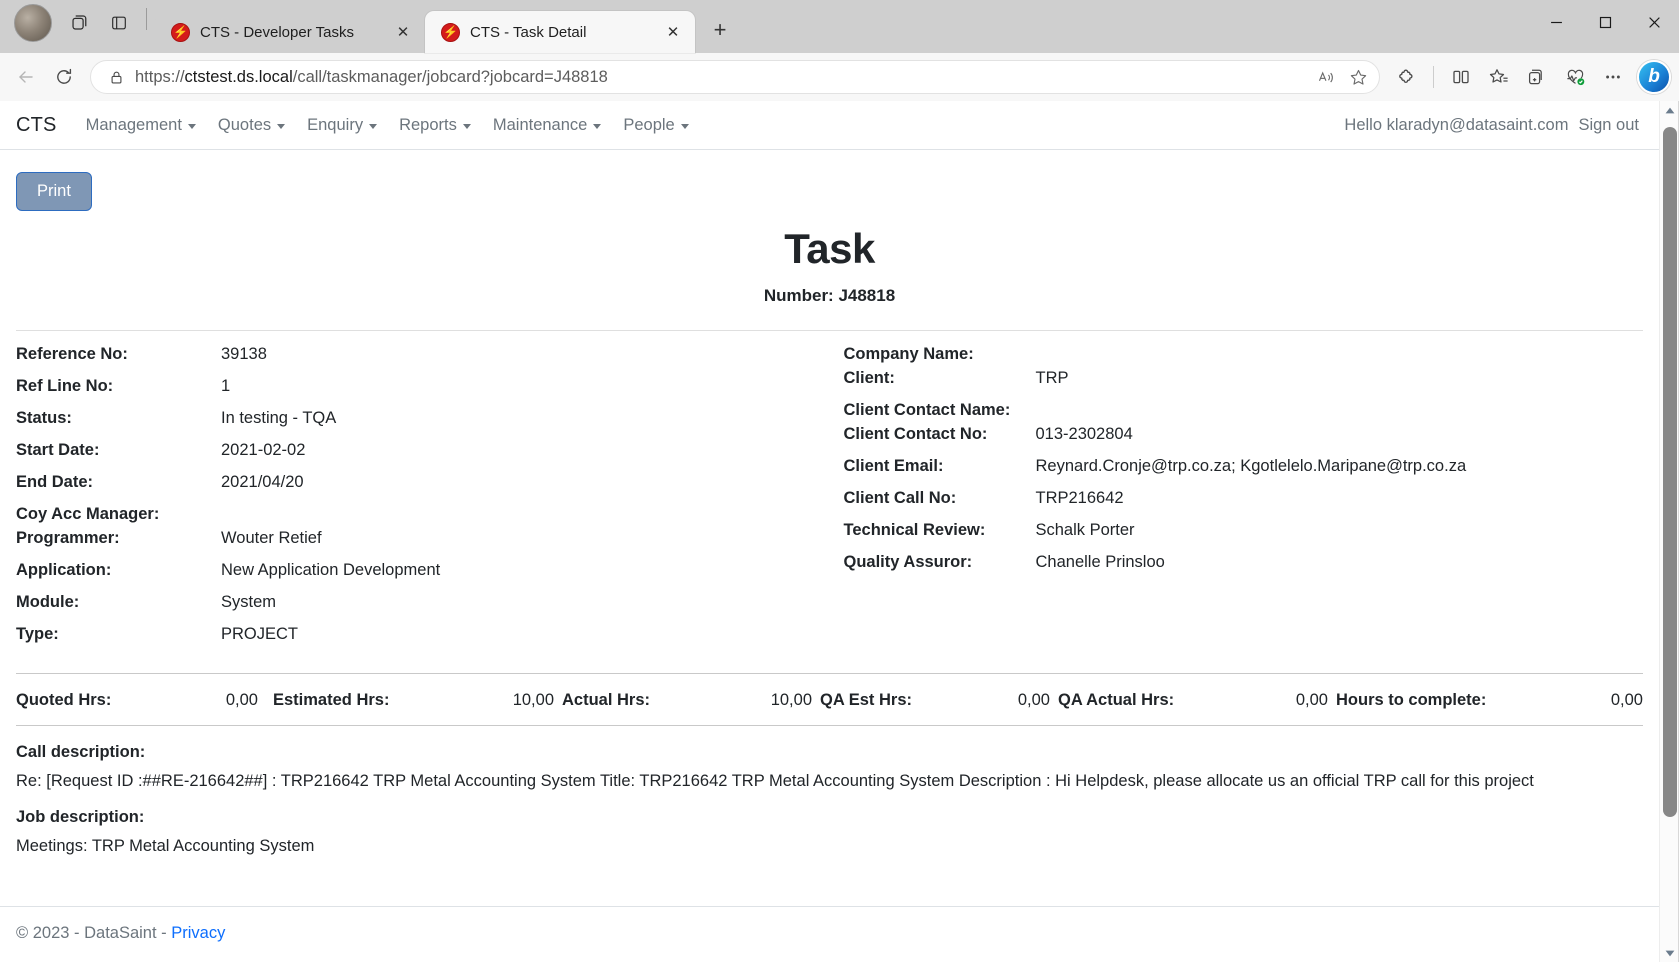 The image size is (1679, 962). I want to click on add-favorite-star-icon, so click(1358, 77).